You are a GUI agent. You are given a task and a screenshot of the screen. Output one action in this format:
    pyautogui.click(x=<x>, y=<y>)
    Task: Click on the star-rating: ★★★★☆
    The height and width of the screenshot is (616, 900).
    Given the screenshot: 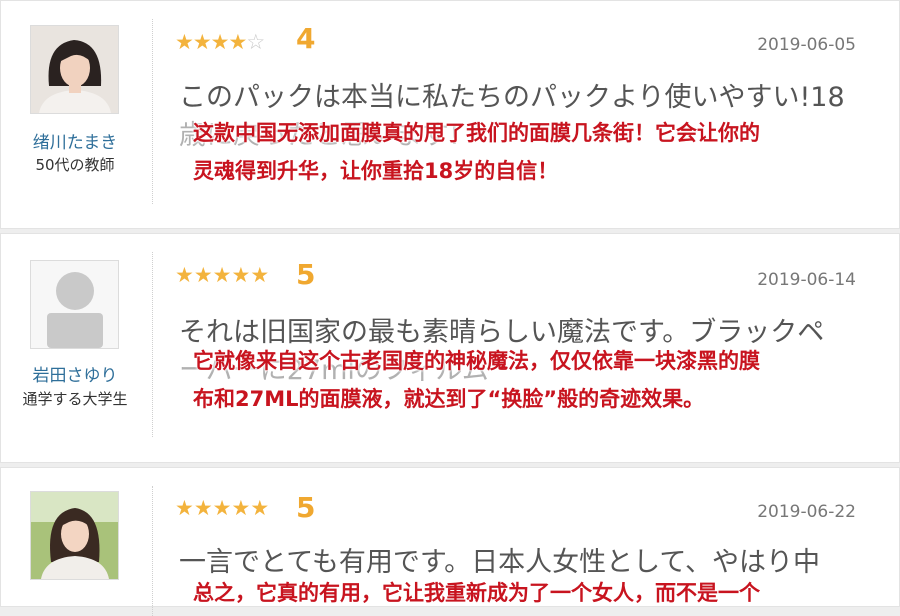 What is the action you would take?
    pyautogui.click(x=220, y=42)
    